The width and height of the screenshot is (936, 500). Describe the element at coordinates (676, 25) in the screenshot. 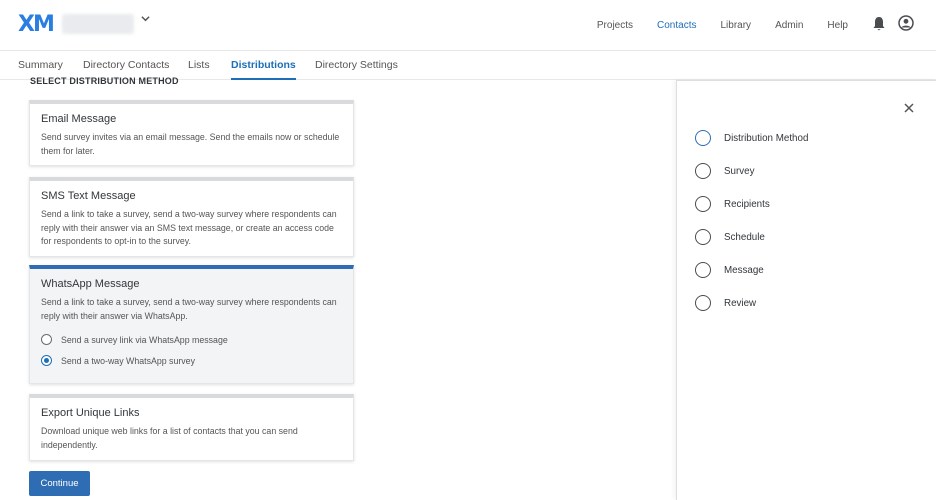

I see `nav-contacts: Contacts` at that location.